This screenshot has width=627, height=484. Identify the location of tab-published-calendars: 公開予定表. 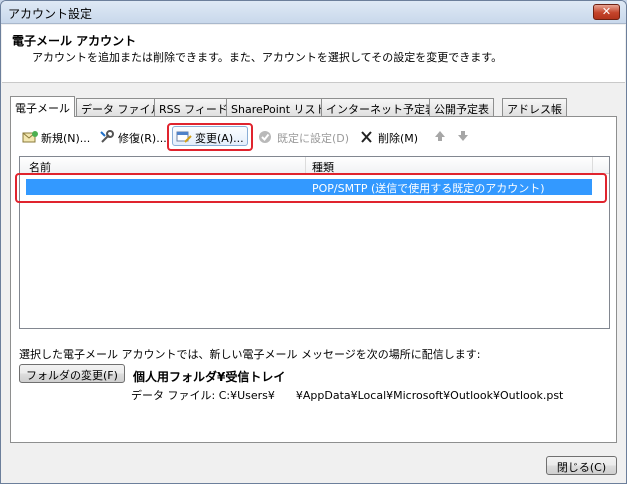
(461, 107).